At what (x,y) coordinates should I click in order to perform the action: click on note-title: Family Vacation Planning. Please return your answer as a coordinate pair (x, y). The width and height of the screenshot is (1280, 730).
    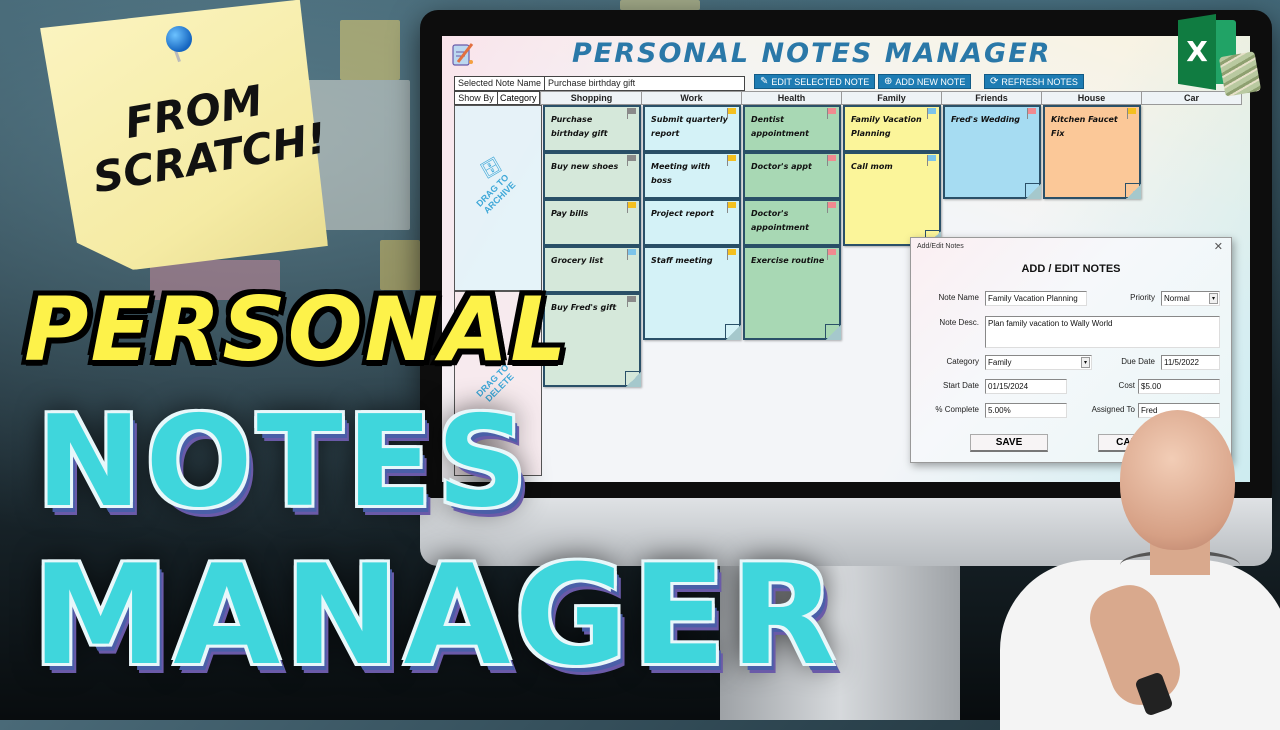
    Looking at the image, I should click on (886, 126).